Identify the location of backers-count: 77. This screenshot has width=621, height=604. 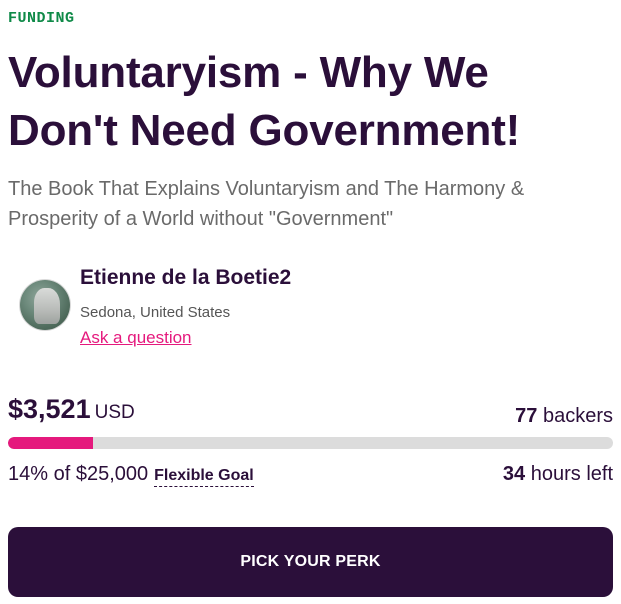
(526, 416).